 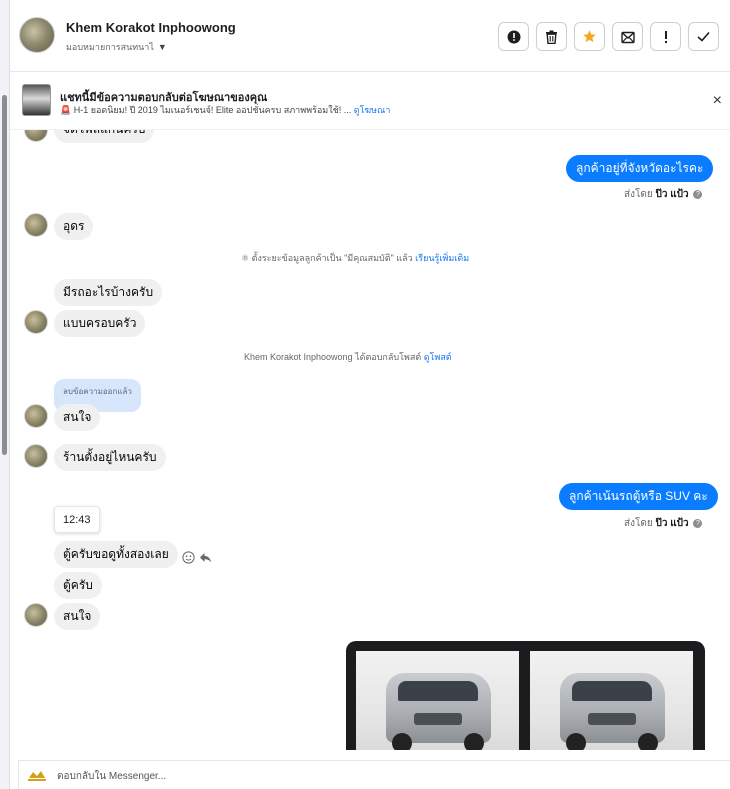 What do you see at coordinates (110, 47) in the screenshot?
I see `assign-label: มอบหมายการสนทนาไ` at bounding box center [110, 47].